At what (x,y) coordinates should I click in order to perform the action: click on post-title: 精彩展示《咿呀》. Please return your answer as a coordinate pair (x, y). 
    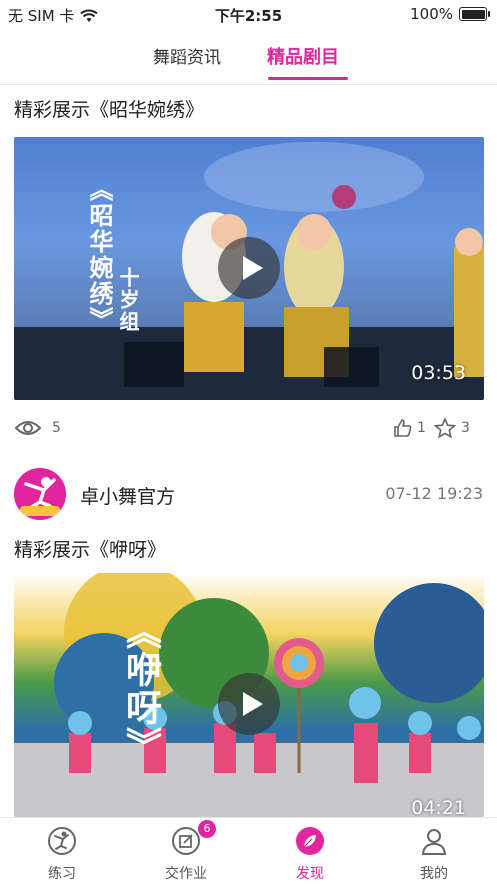
    Looking at the image, I should click on (90, 548).